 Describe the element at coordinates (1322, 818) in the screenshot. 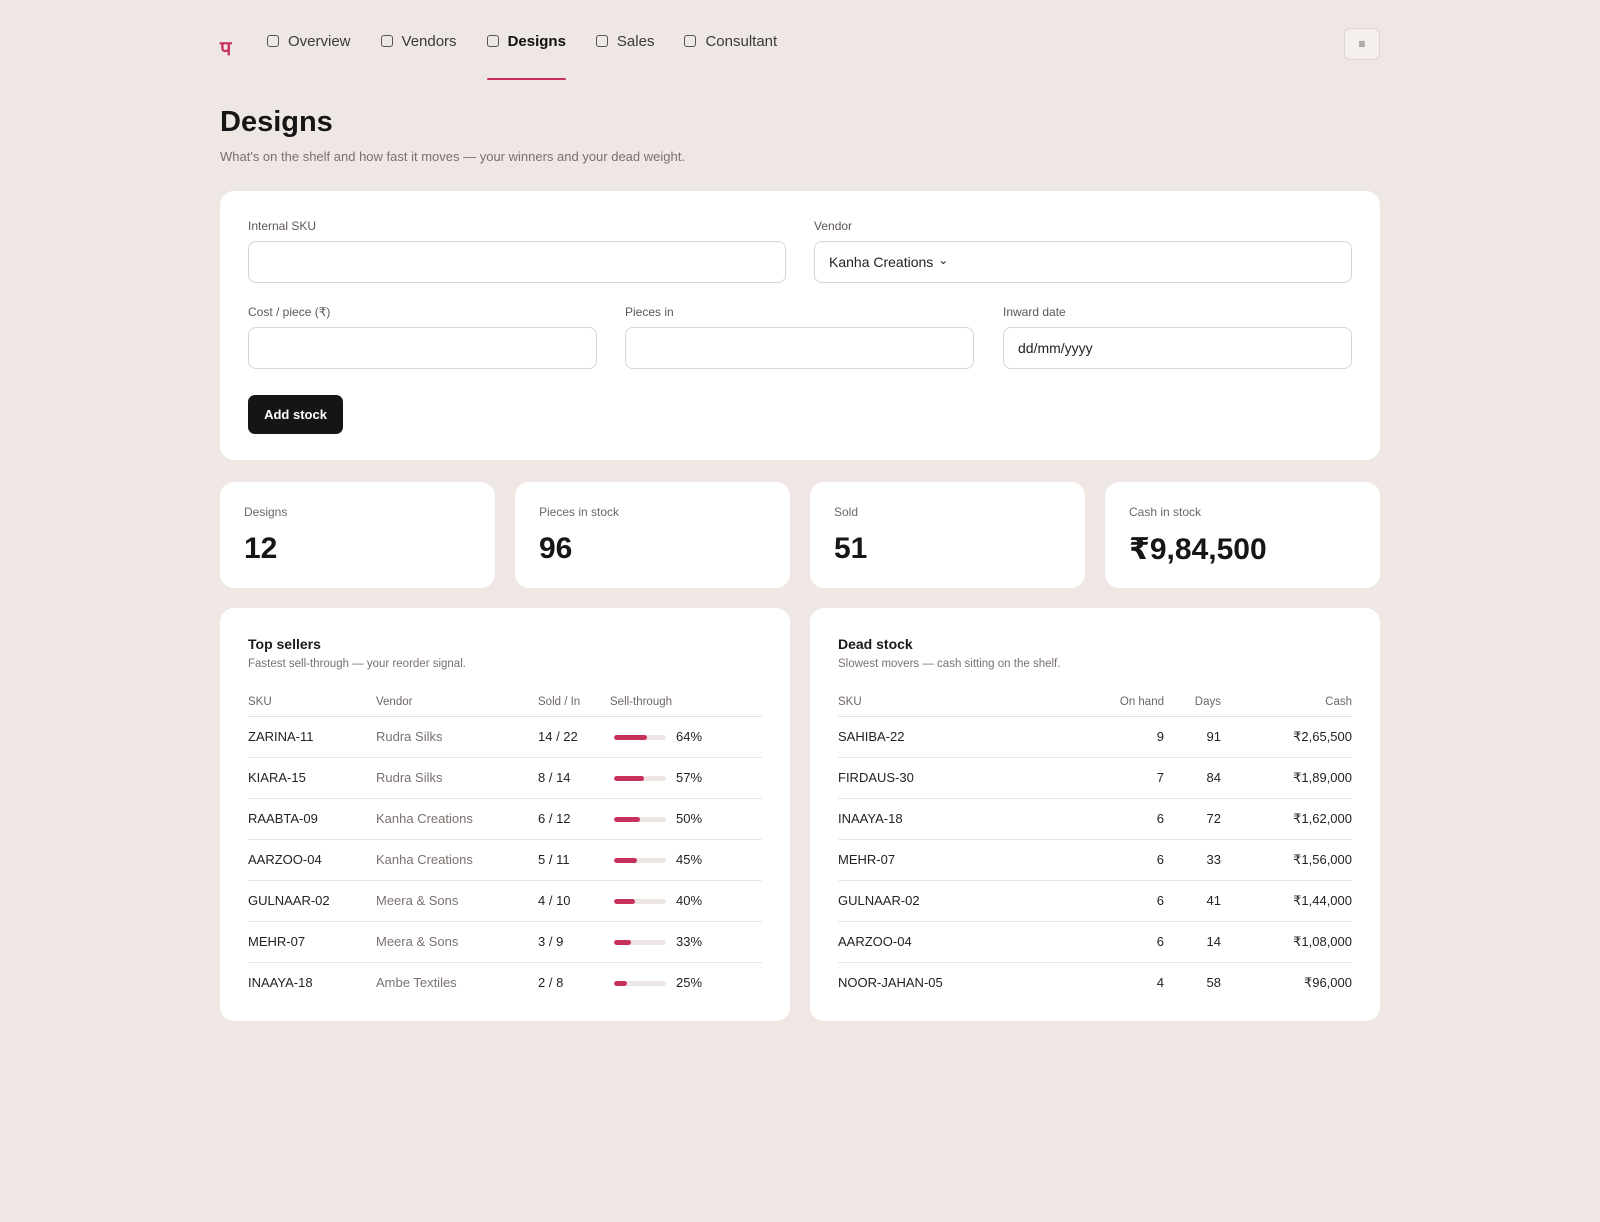

I see `cash-cell: ₹1,62,000` at that location.